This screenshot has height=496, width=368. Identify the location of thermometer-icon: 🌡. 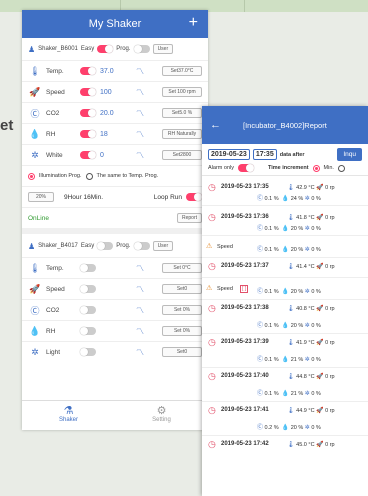
(291, 445).